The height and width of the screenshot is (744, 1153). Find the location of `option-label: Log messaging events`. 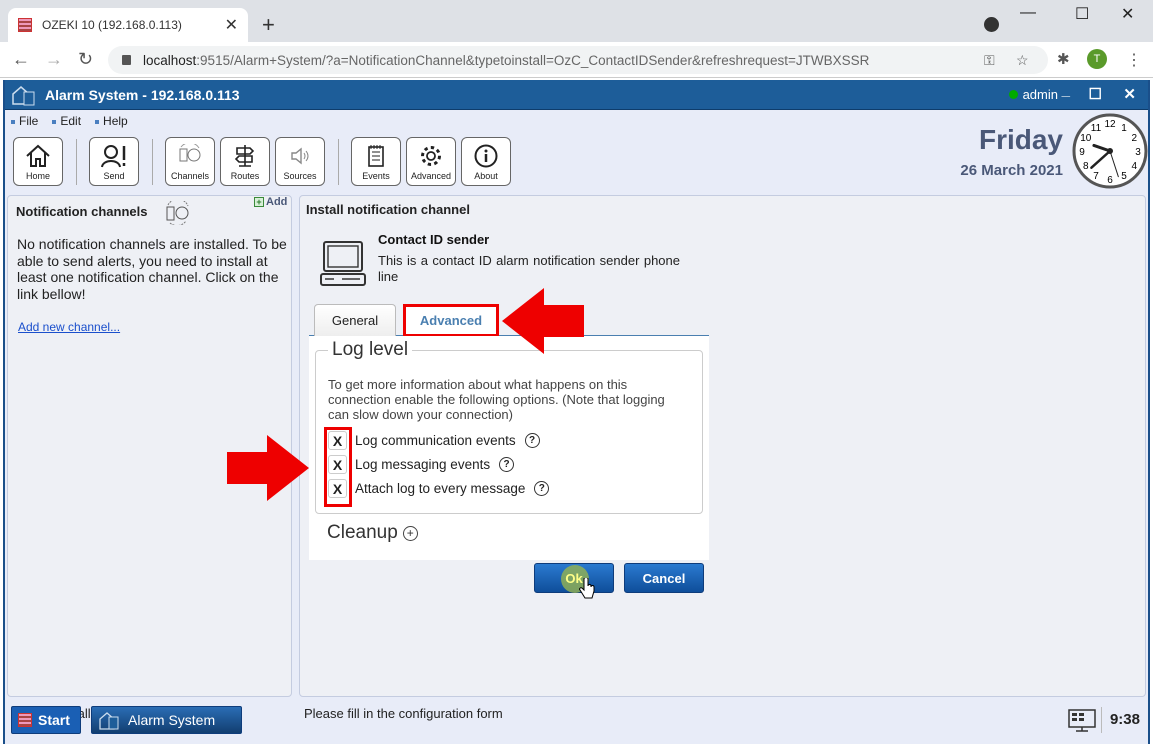

option-label: Log messaging events is located at coordinates (423, 464).